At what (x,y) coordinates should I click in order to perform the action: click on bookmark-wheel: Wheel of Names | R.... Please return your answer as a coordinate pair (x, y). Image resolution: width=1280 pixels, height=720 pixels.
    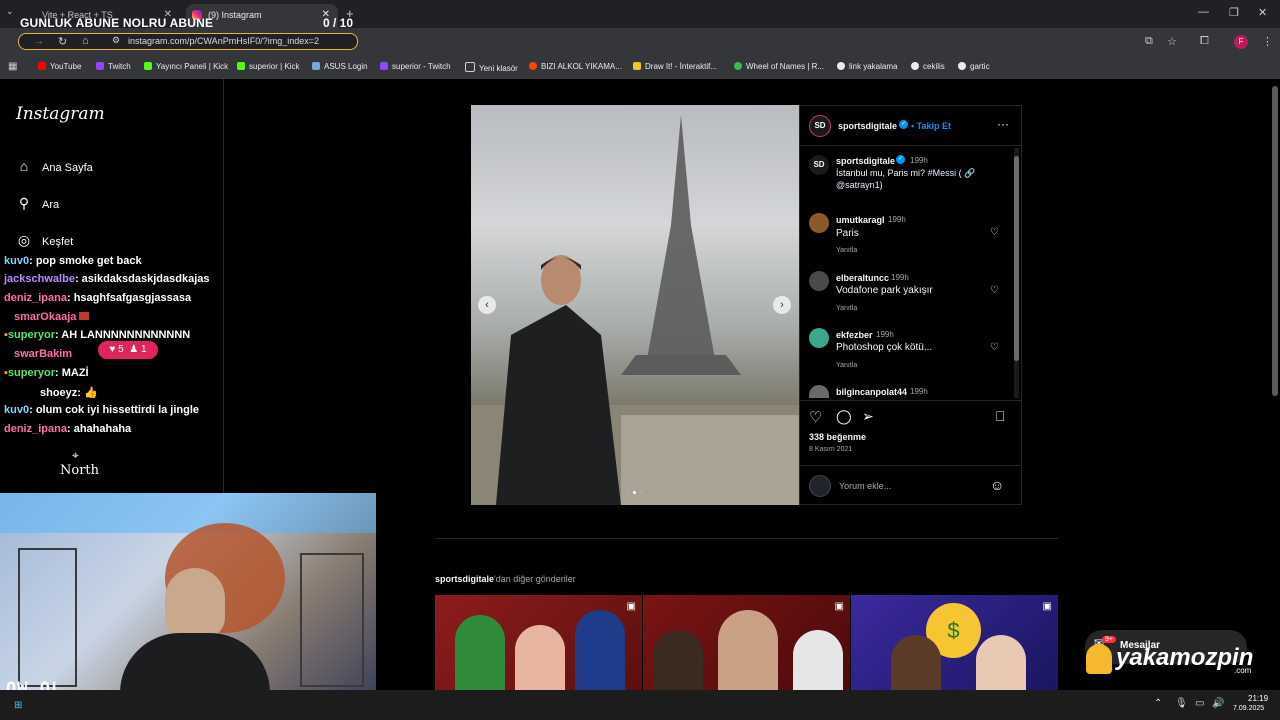
    Looking at the image, I should click on (779, 66).